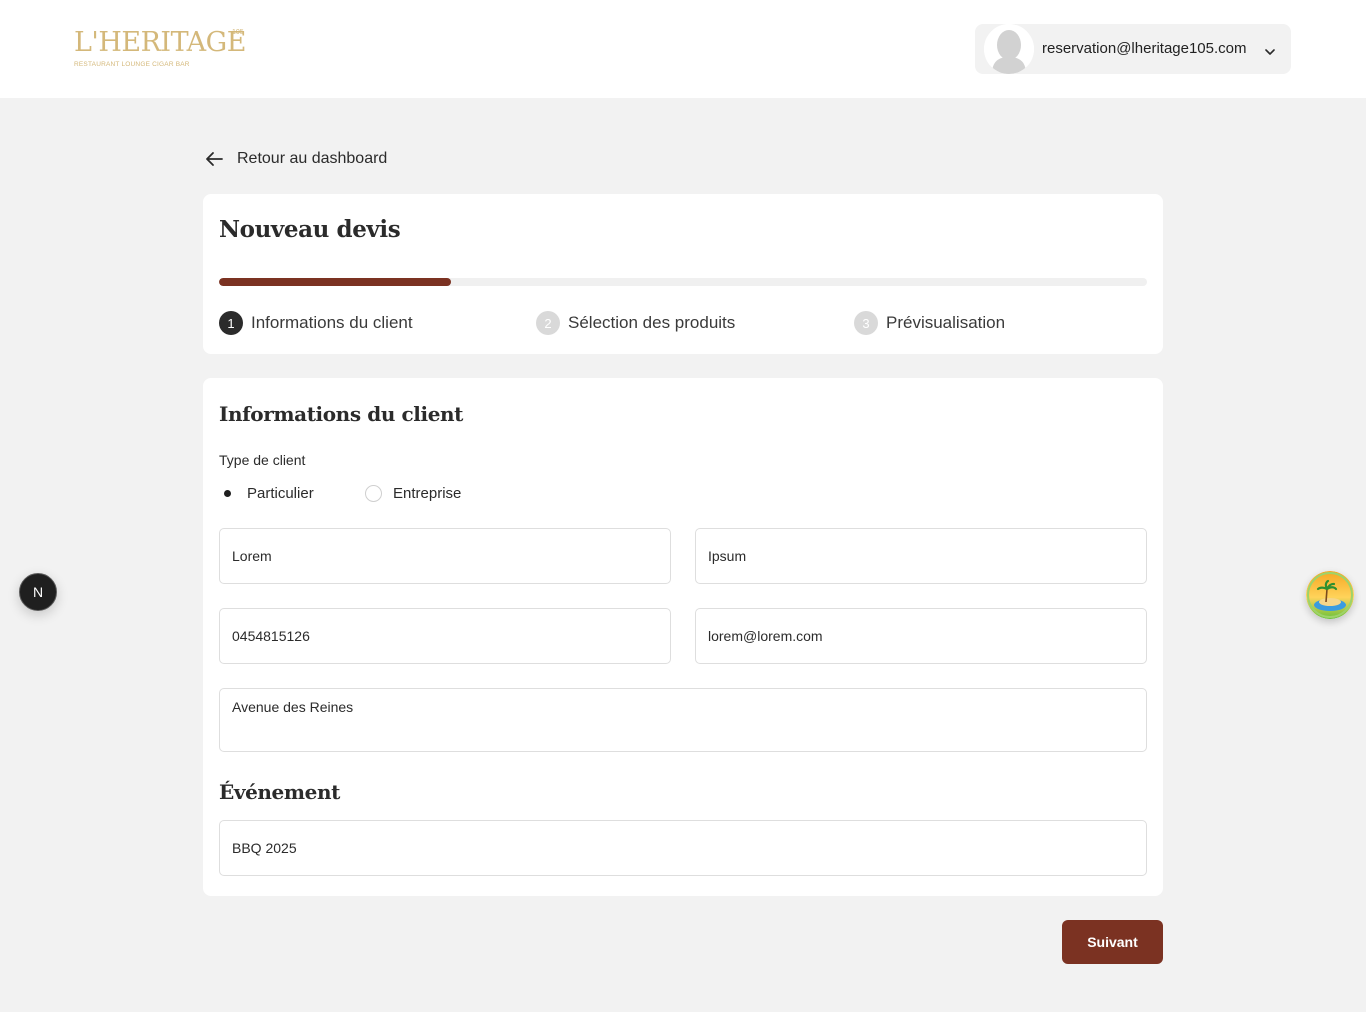 This screenshot has height=1012, width=1366. Describe the element at coordinates (231, 323) in the screenshot. I see `step-1-number: 1` at that location.